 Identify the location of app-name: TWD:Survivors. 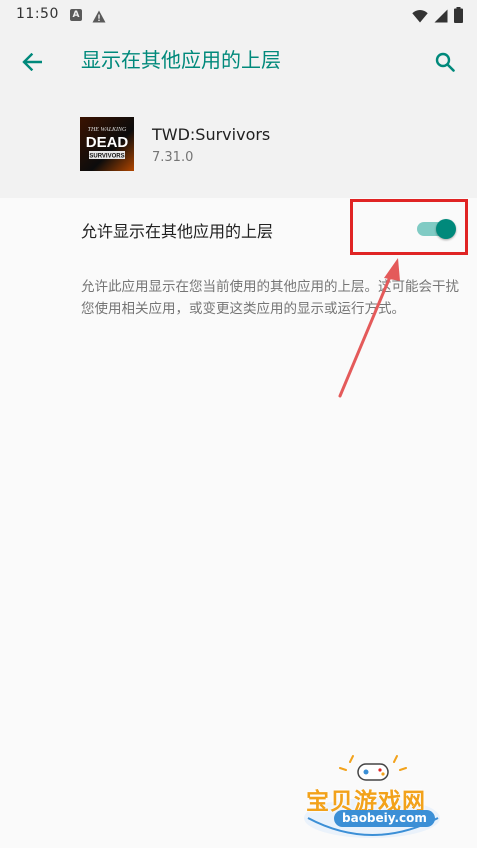
(211, 134).